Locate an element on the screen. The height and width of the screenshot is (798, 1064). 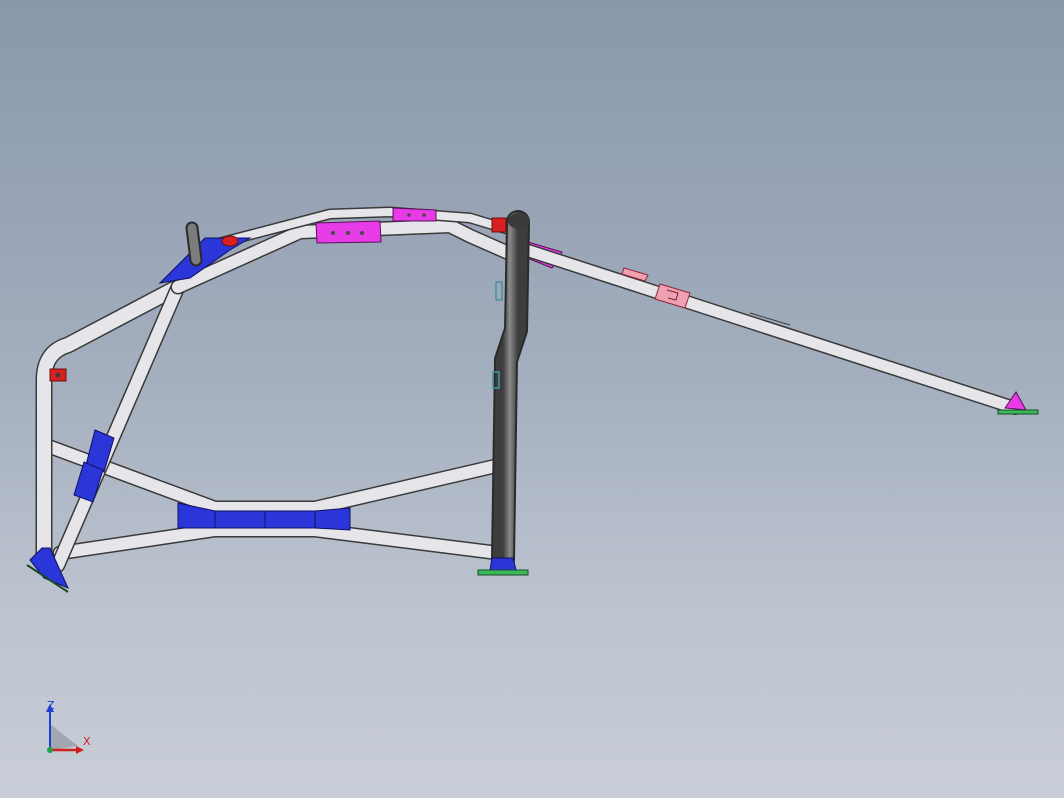
y-axis-point-icon is located at coordinates (50, 750).